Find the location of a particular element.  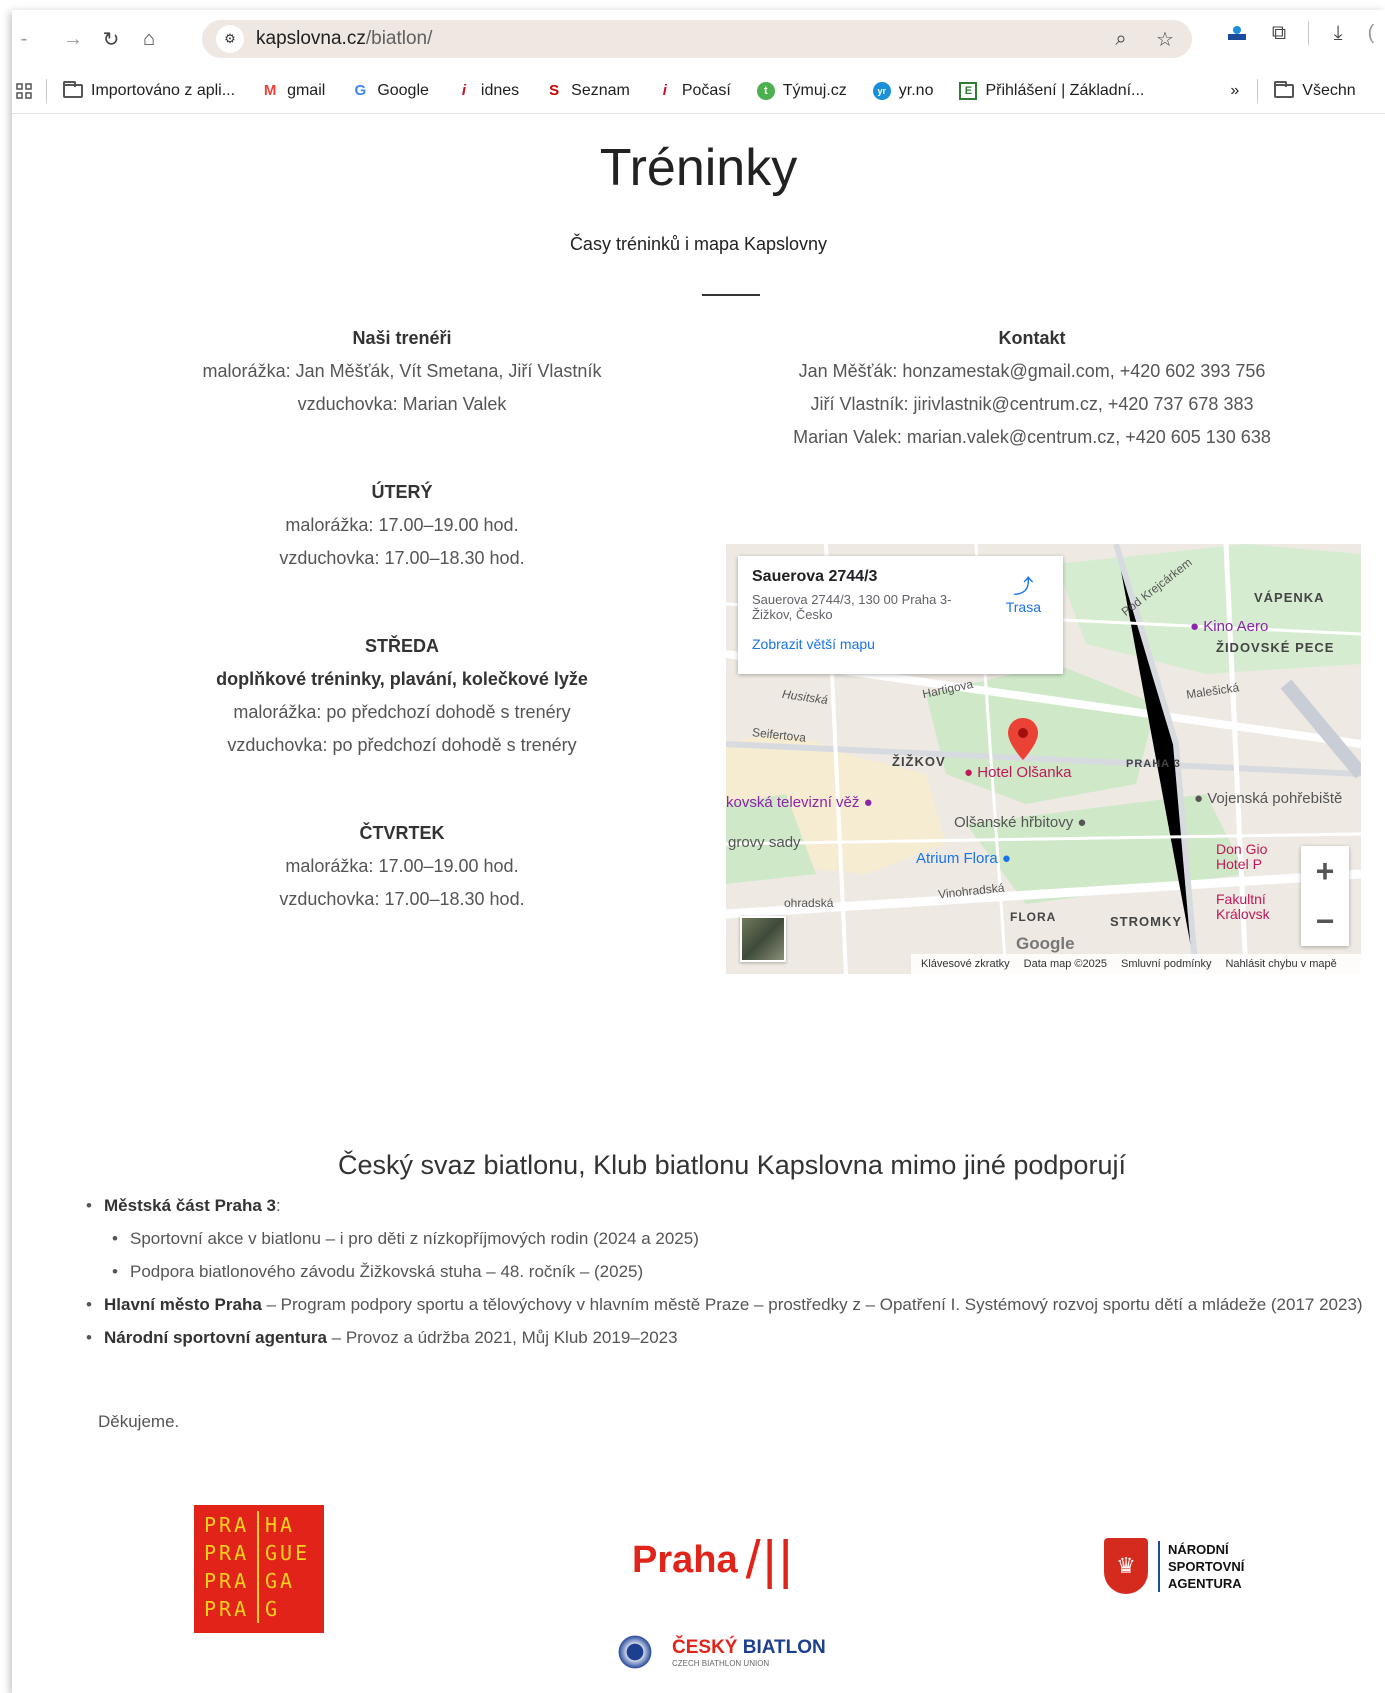

yr-icon: yr is located at coordinates (881, 90).